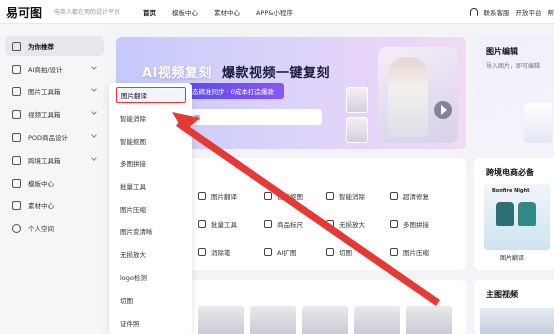 The width and height of the screenshot is (554, 334). Describe the element at coordinates (16, 205) in the screenshot. I see `material-icon` at that location.